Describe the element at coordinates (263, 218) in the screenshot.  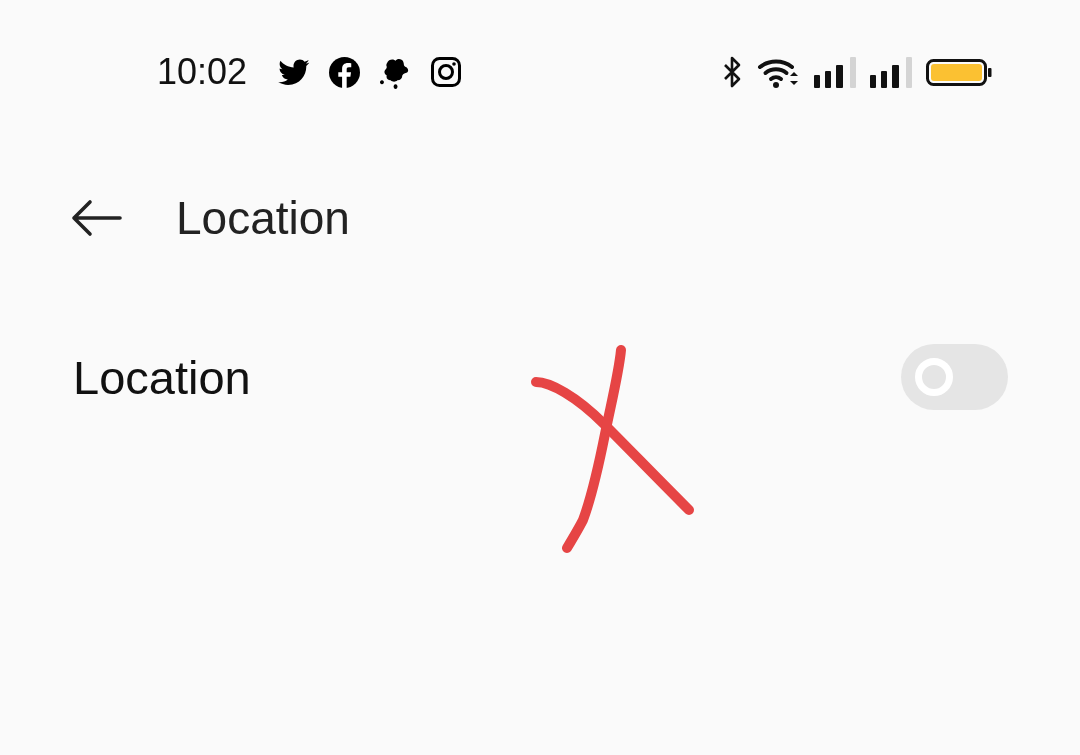
I see `page-title: Location` at that location.